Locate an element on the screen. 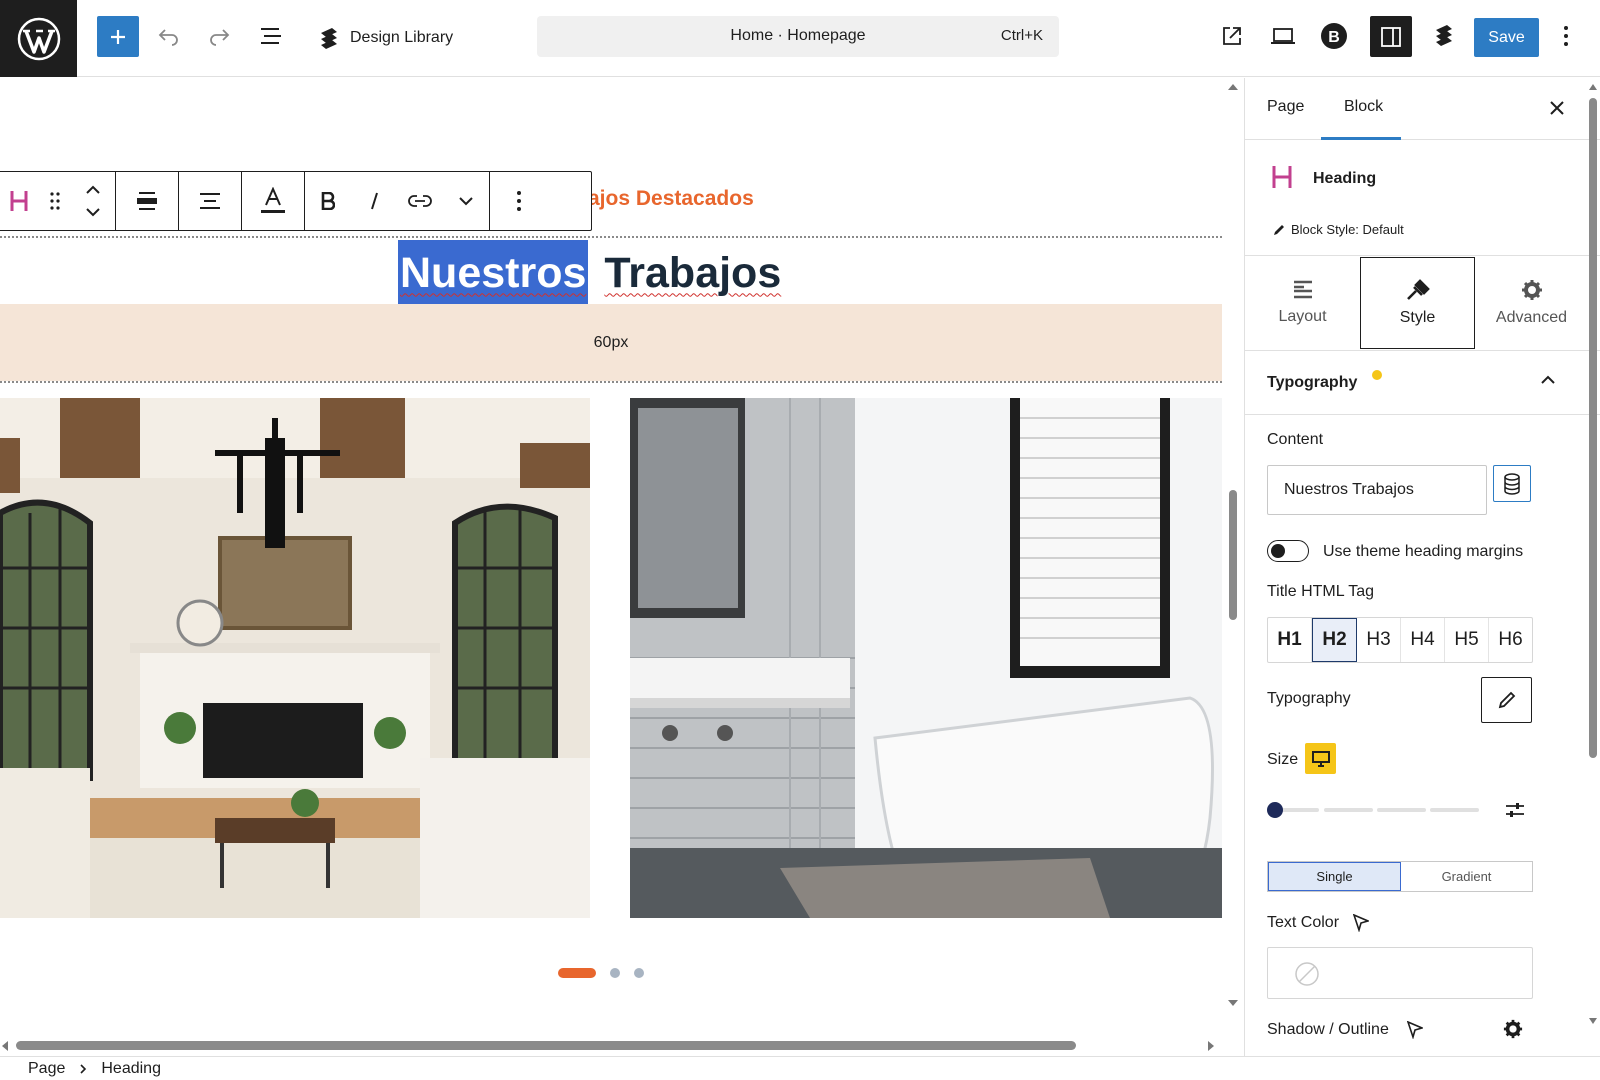  canvas-horizontal-scrollbar is located at coordinates (611, 1046).